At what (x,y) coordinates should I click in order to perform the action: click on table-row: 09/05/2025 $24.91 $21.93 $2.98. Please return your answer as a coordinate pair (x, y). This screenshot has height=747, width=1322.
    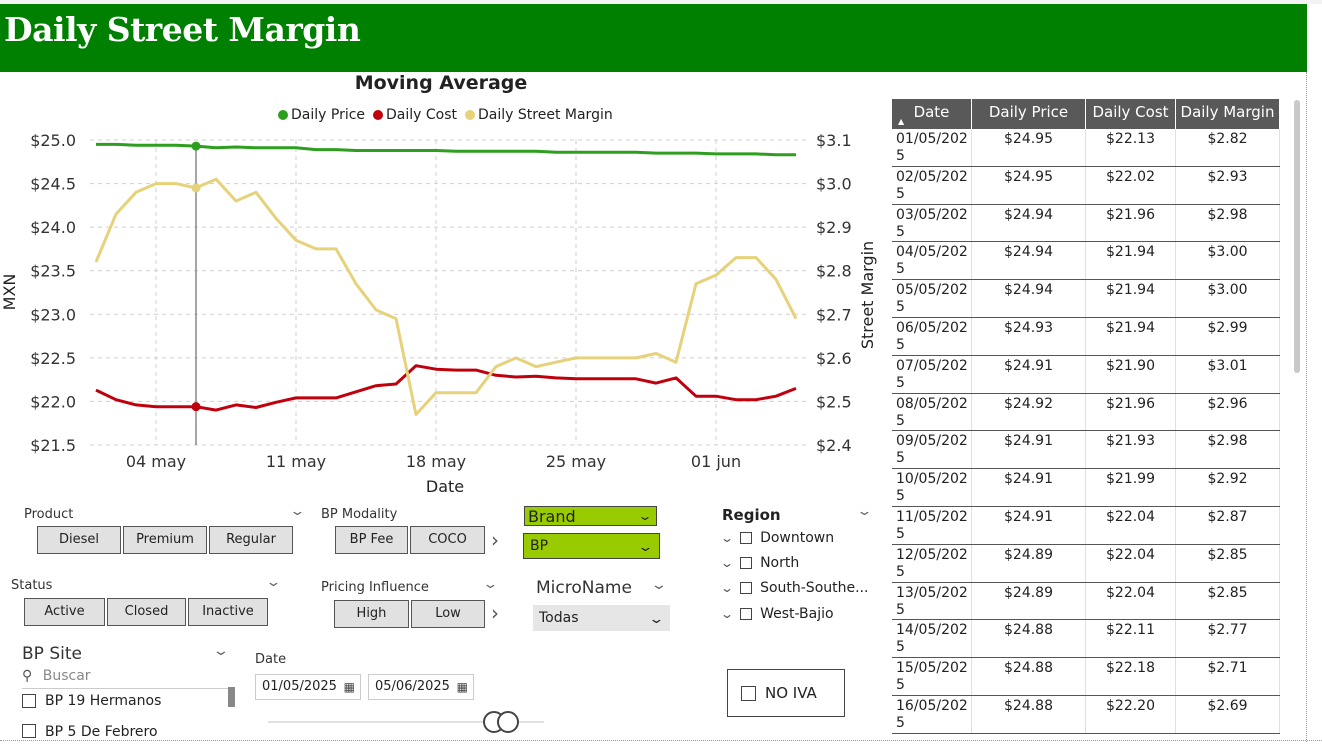
    Looking at the image, I should click on (1086, 450).